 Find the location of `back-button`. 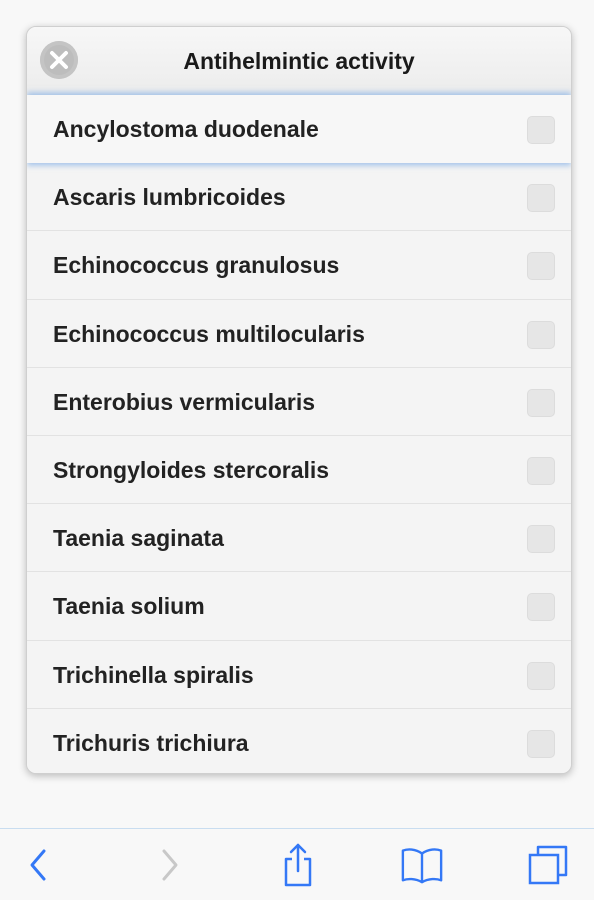

back-button is located at coordinates (38, 865).